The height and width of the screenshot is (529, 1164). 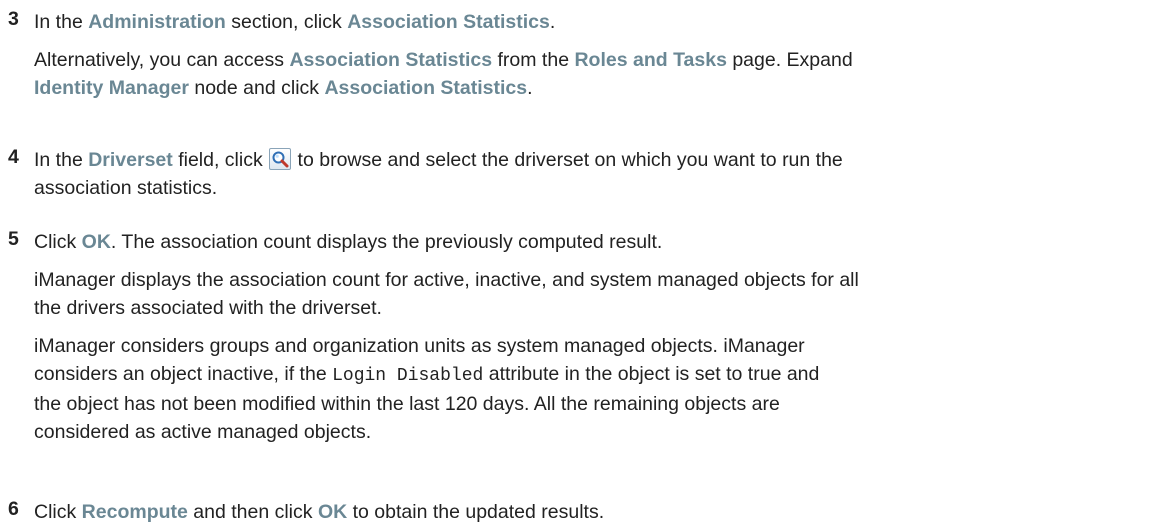 What do you see at coordinates (13, 19) in the screenshot?
I see `step-number: 3` at bounding box center [13, 19].